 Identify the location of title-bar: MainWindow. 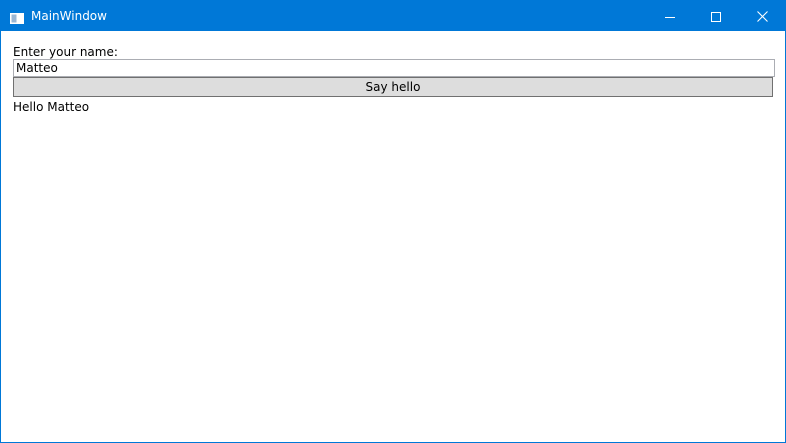
(393, 16).